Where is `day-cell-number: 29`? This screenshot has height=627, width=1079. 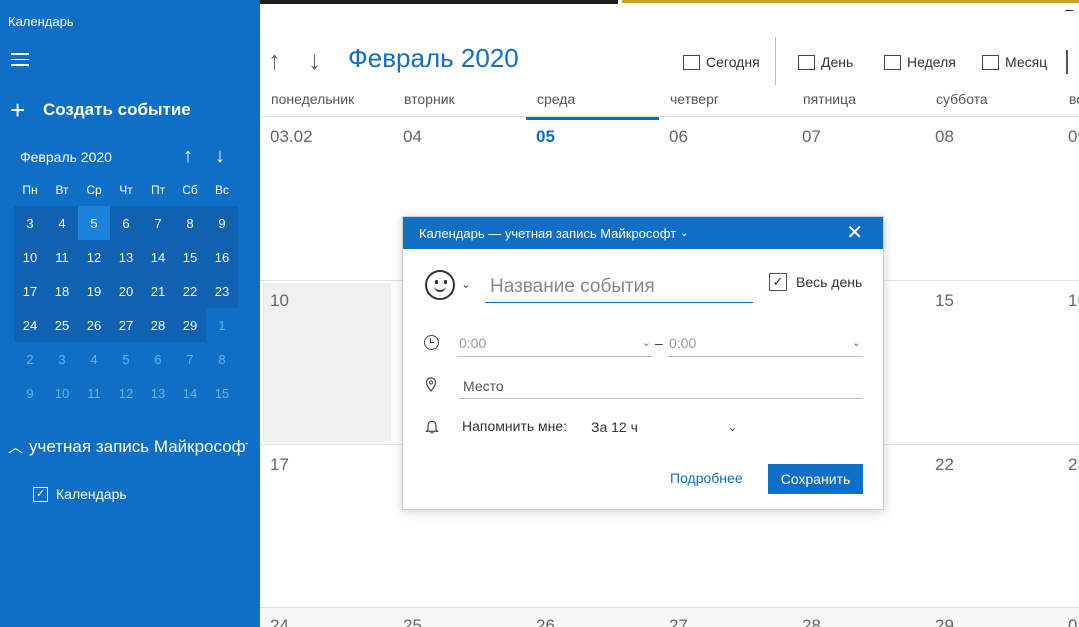
day-cell-number: 29 is located at coordinates (944, 621).